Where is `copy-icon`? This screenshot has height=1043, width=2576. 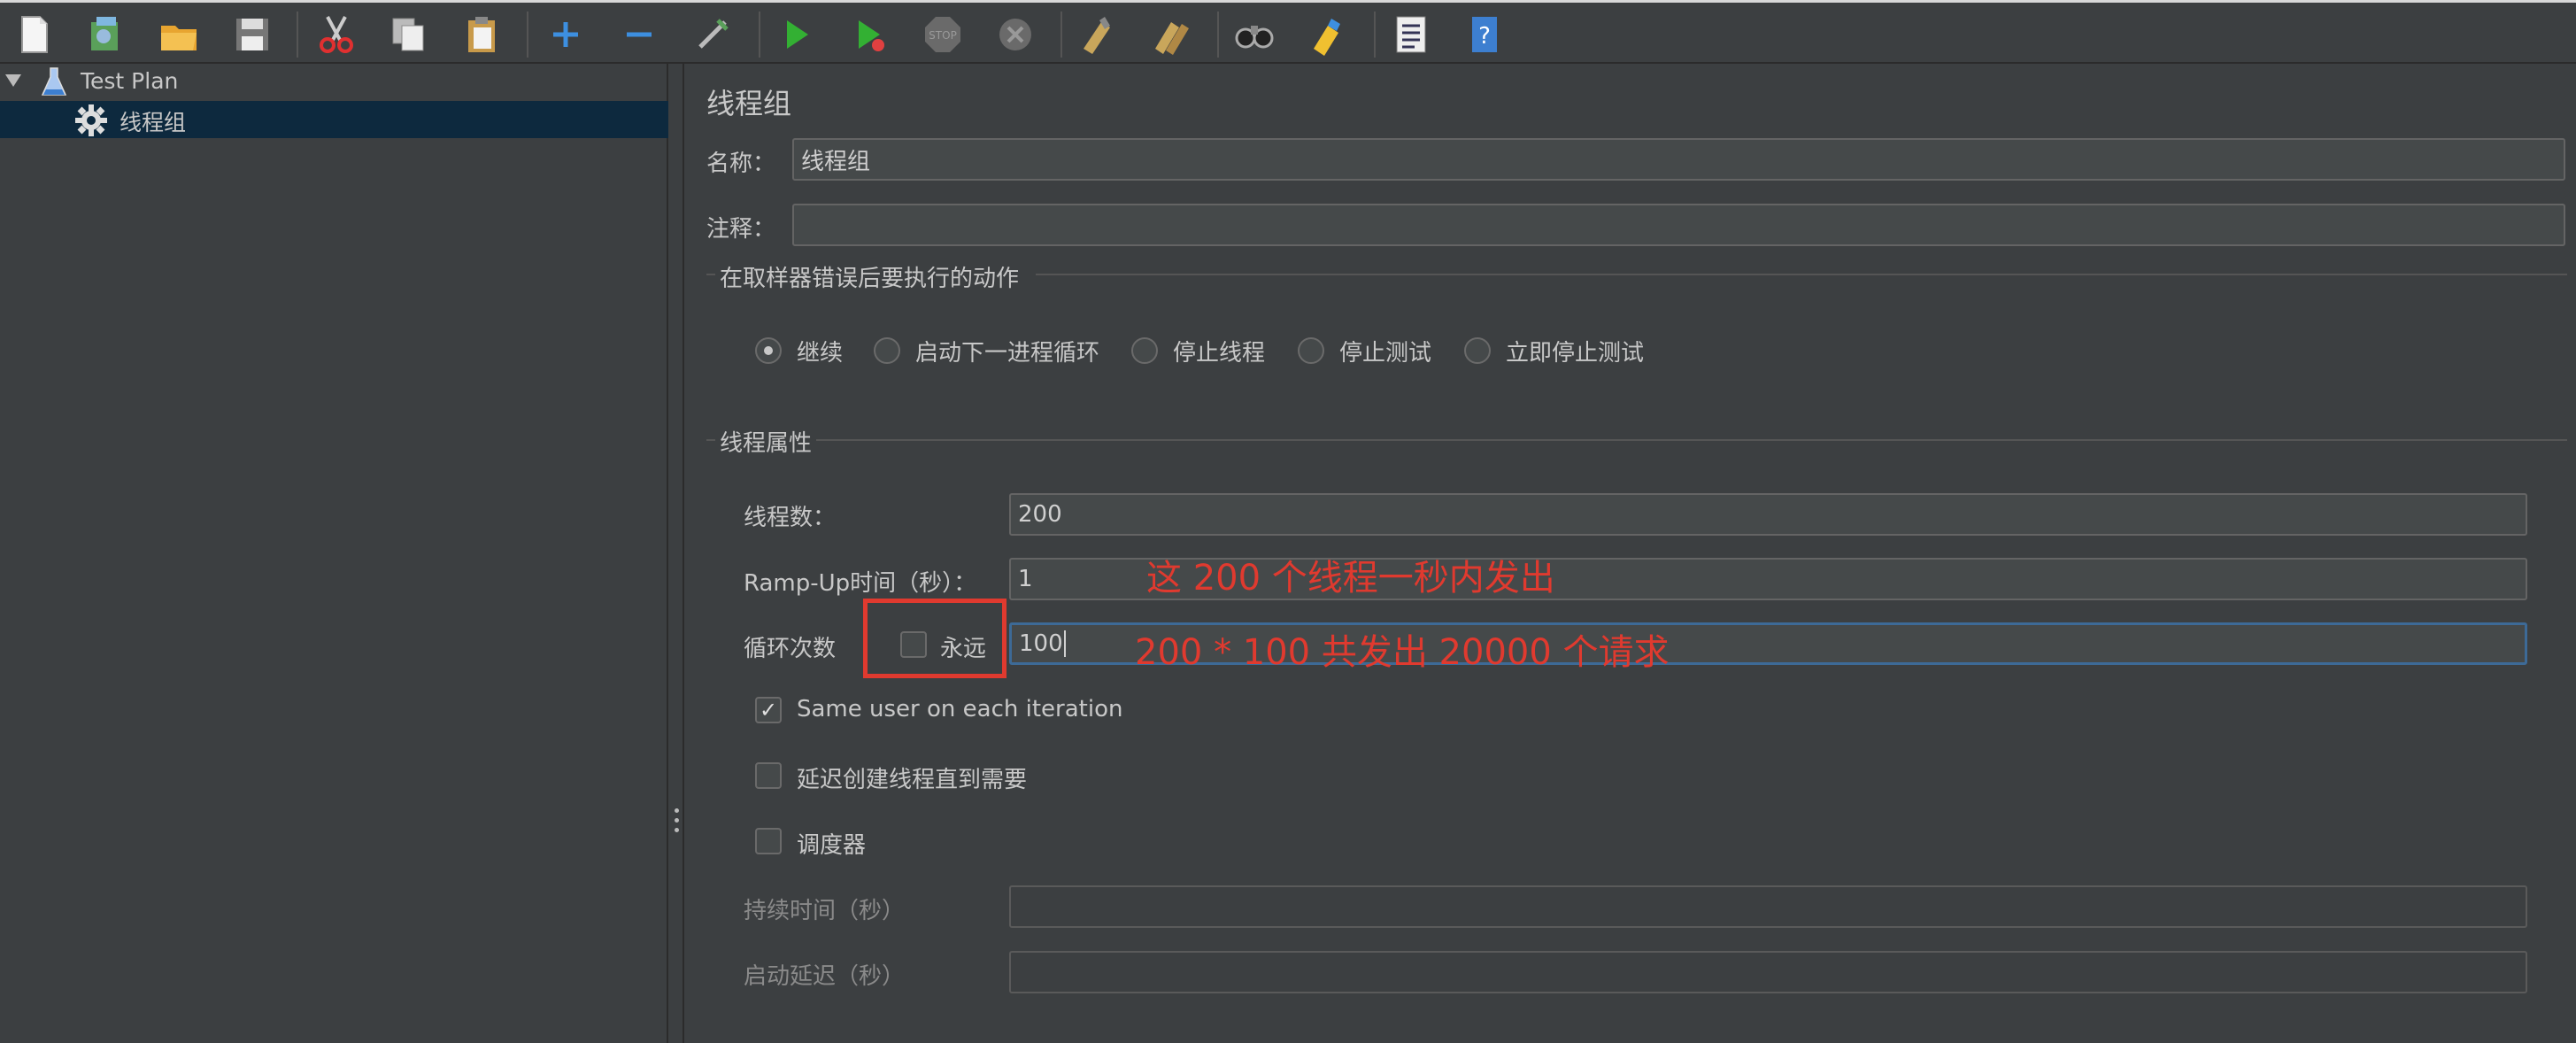
copy-icon is located at coordinates (409, 34).